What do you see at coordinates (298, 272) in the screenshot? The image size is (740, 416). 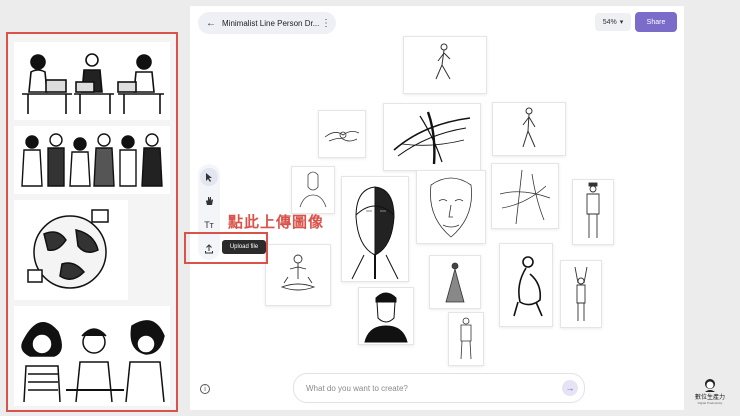 I see `yoga-drawing` at bounding box center [298, 272].